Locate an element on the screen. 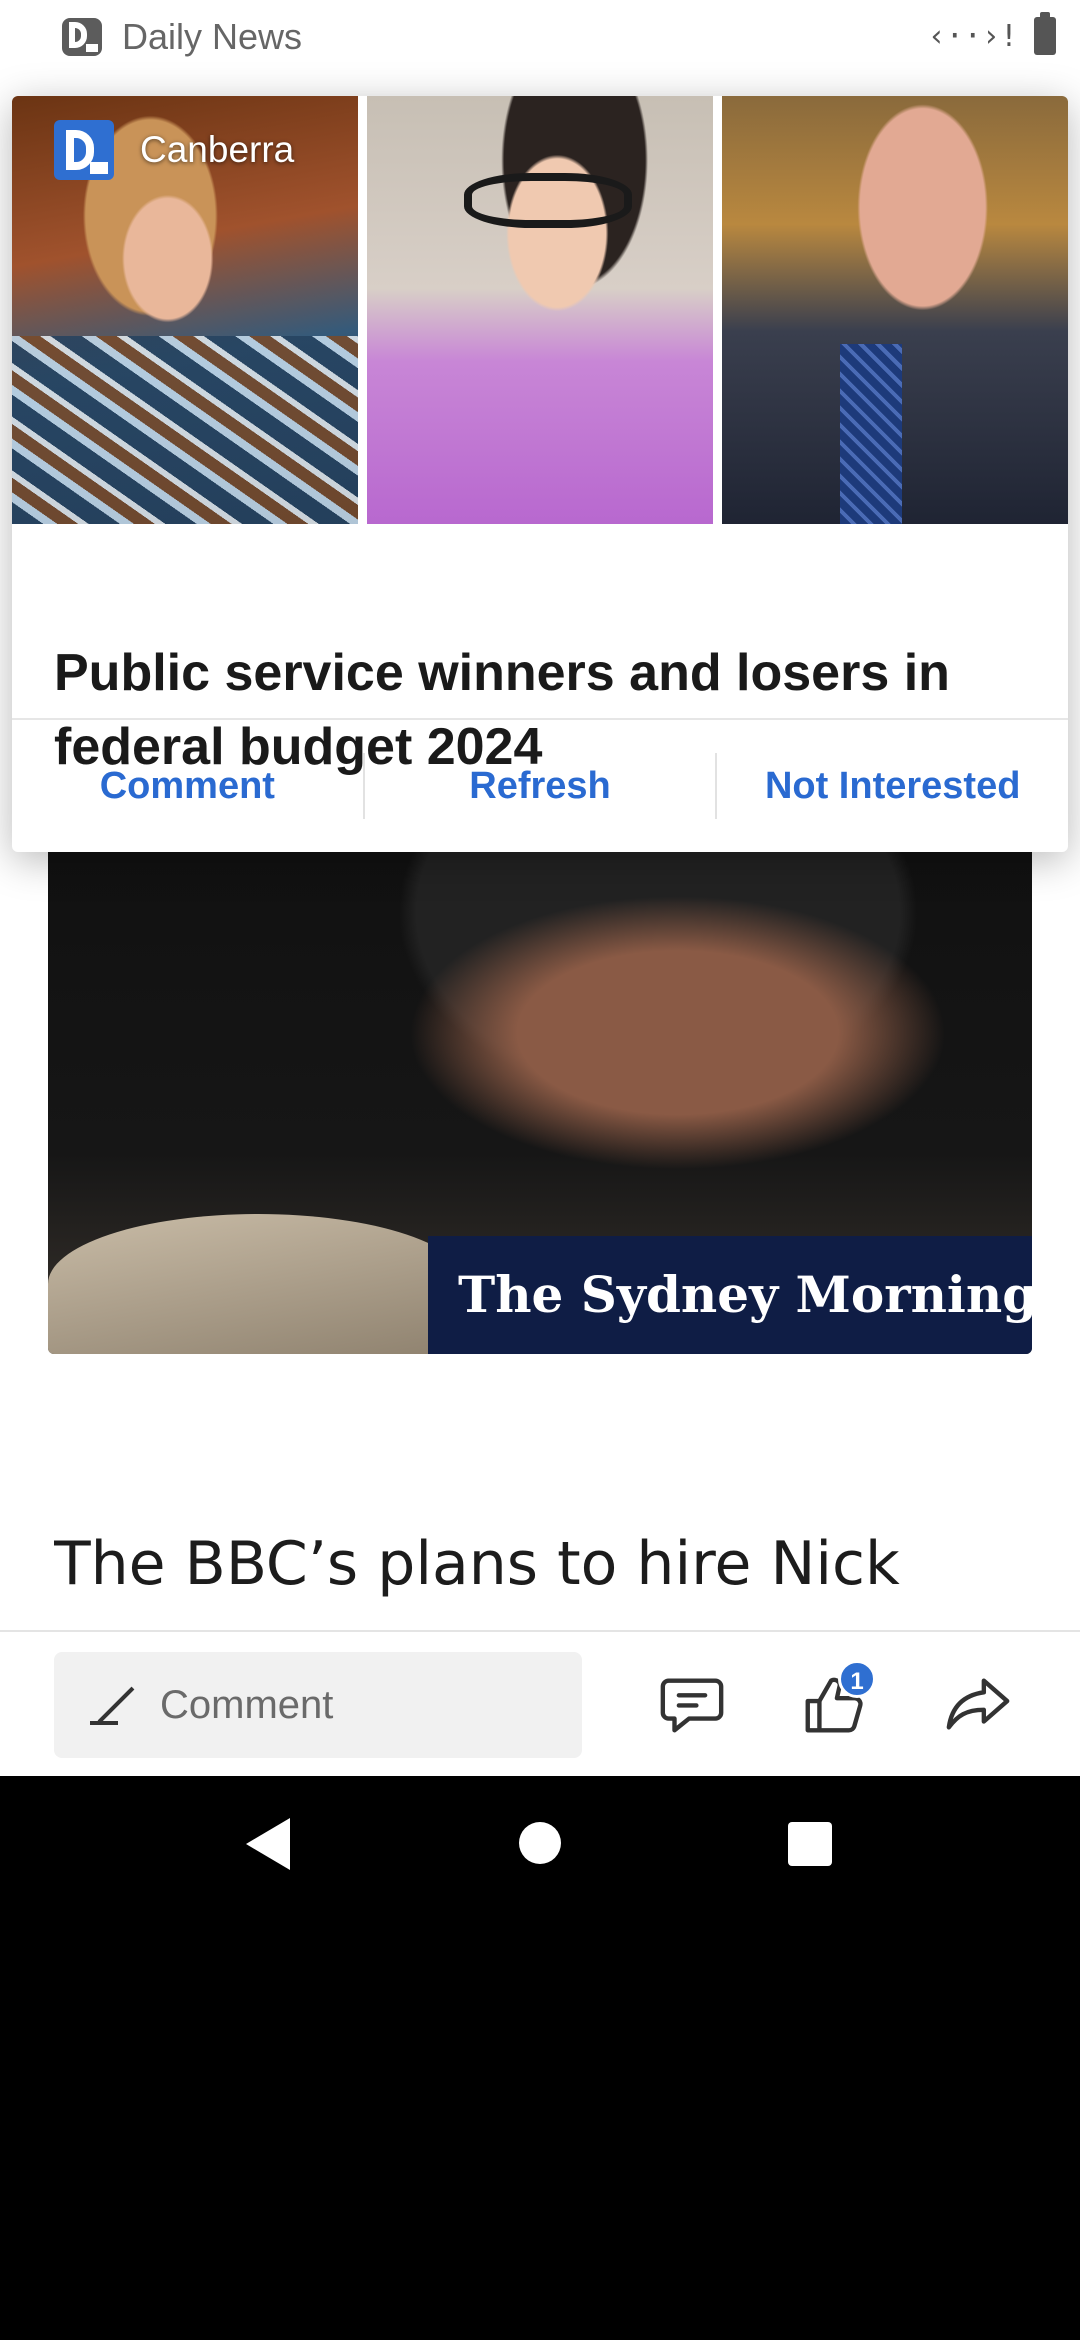 This screenshot has height=2340, width=1080. publisher-banner: The Sydney Morning Herald is located at coordinates (730, 1295).